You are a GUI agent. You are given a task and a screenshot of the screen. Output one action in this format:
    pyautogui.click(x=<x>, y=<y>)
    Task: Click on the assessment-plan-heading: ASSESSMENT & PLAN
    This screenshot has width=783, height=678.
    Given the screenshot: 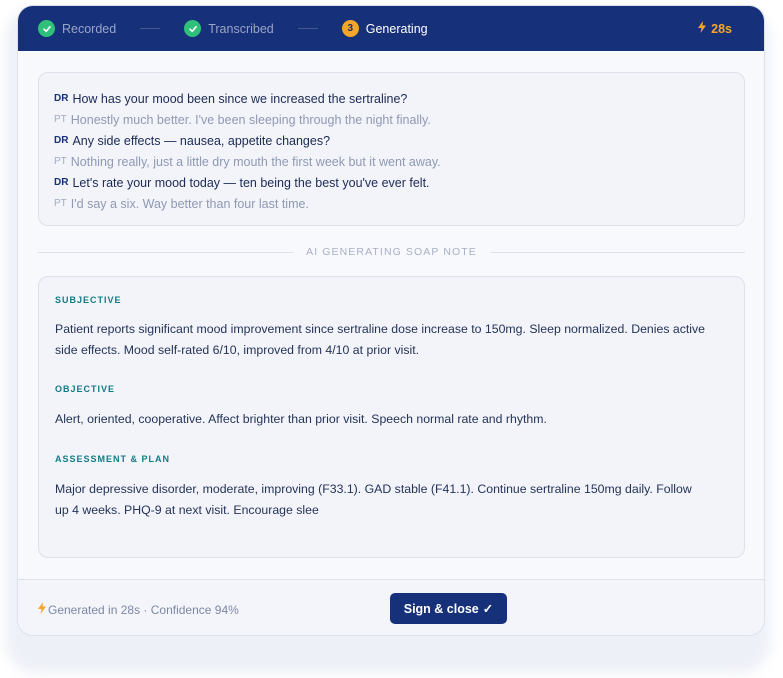 What is the action you would take?
    pyautogui.click(x=113, y=459)
    